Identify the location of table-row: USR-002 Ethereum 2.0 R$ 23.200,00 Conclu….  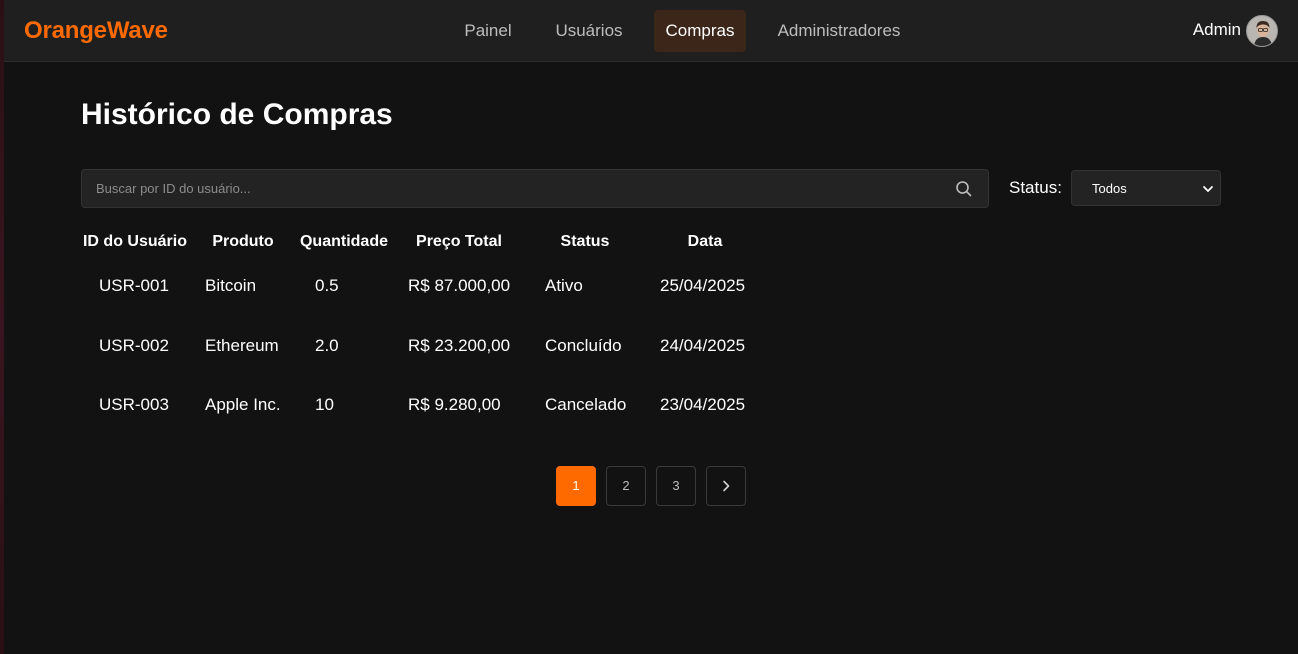
(431, 356).